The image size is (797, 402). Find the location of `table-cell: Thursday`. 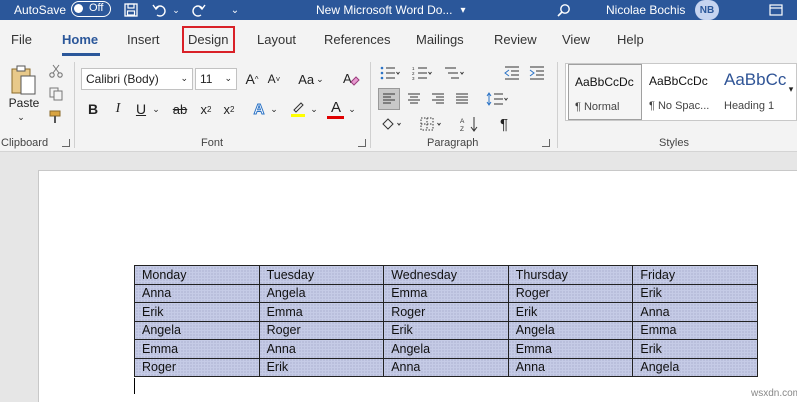

table-cell: Thursday is located at coordinates (570, 275).